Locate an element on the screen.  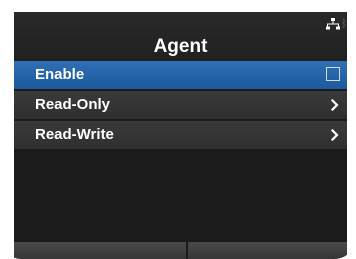
checkbox-icon is located at coordinates (333, 74).